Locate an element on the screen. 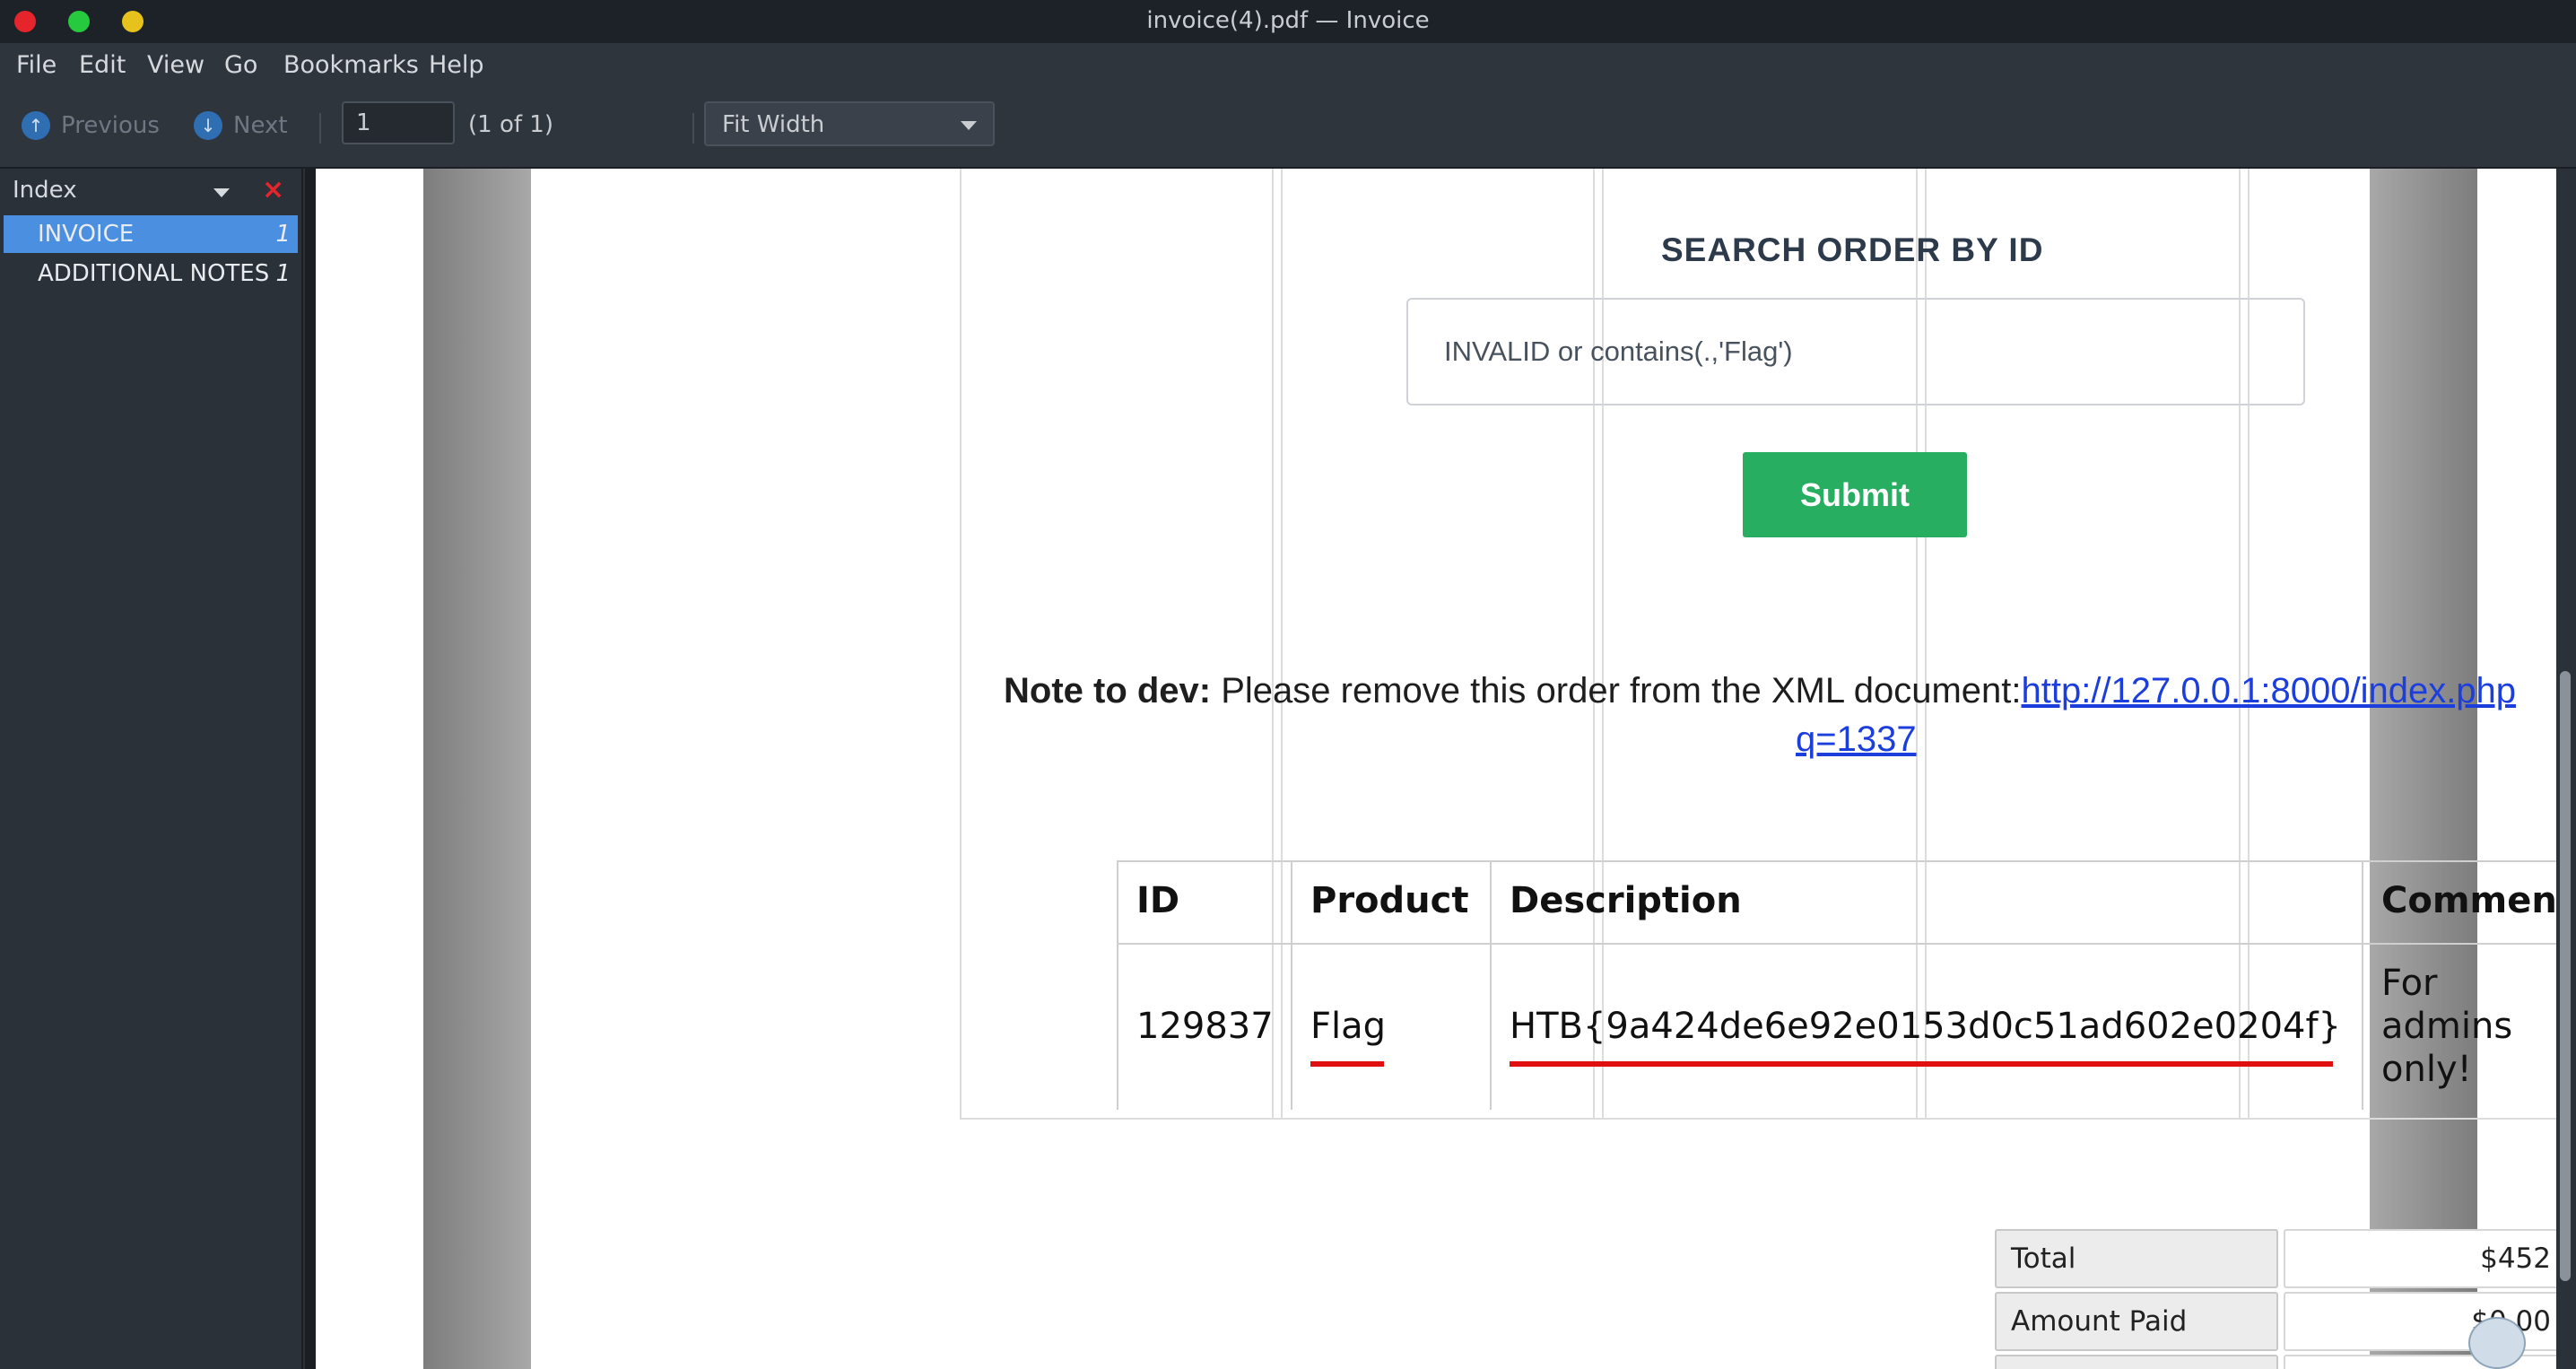 The height and width of the screenshot is (1369, 2576). cell-comment-line: admins is located at coordinates (2447, 1026).